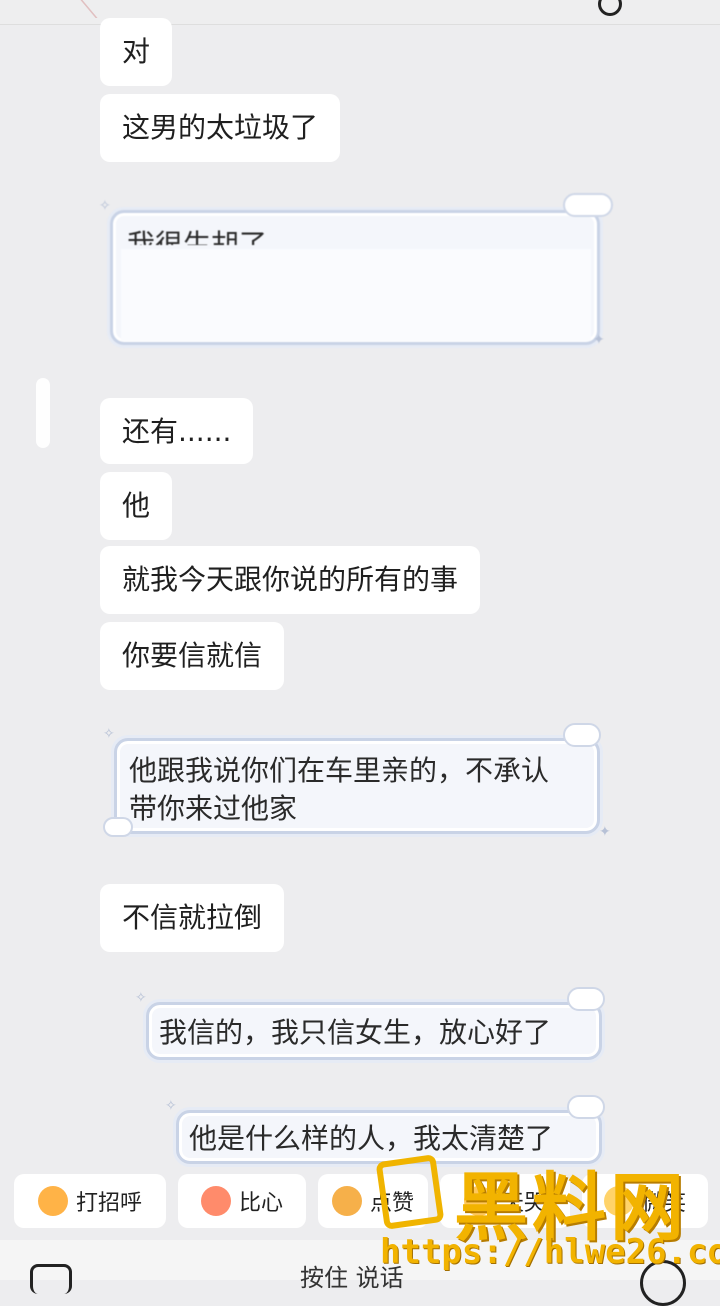  I want to click on smile-emoji-icon, so click(52, 1201).